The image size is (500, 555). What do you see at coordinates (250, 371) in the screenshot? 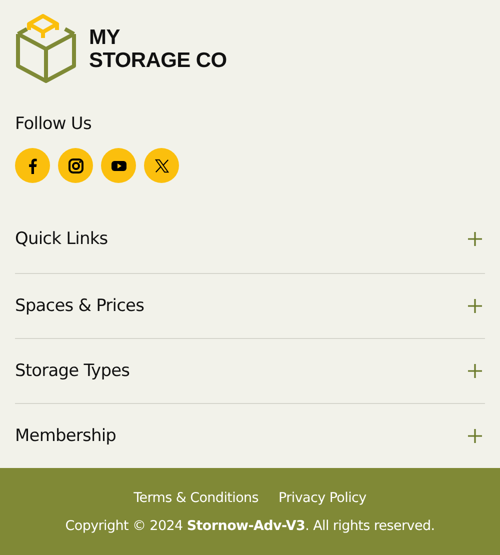
I see `accordion-header: Storage Types` at bounding box center [250, 371].